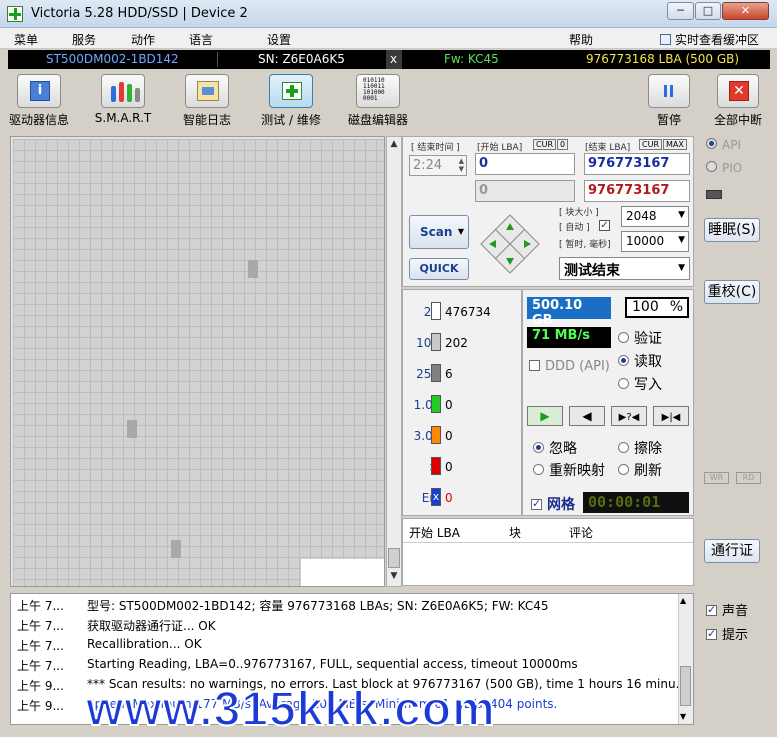  Describe the element at coordinates (608, 148) in the screenshot. I see `end-lba-label: [结束 LBA]` at that location.